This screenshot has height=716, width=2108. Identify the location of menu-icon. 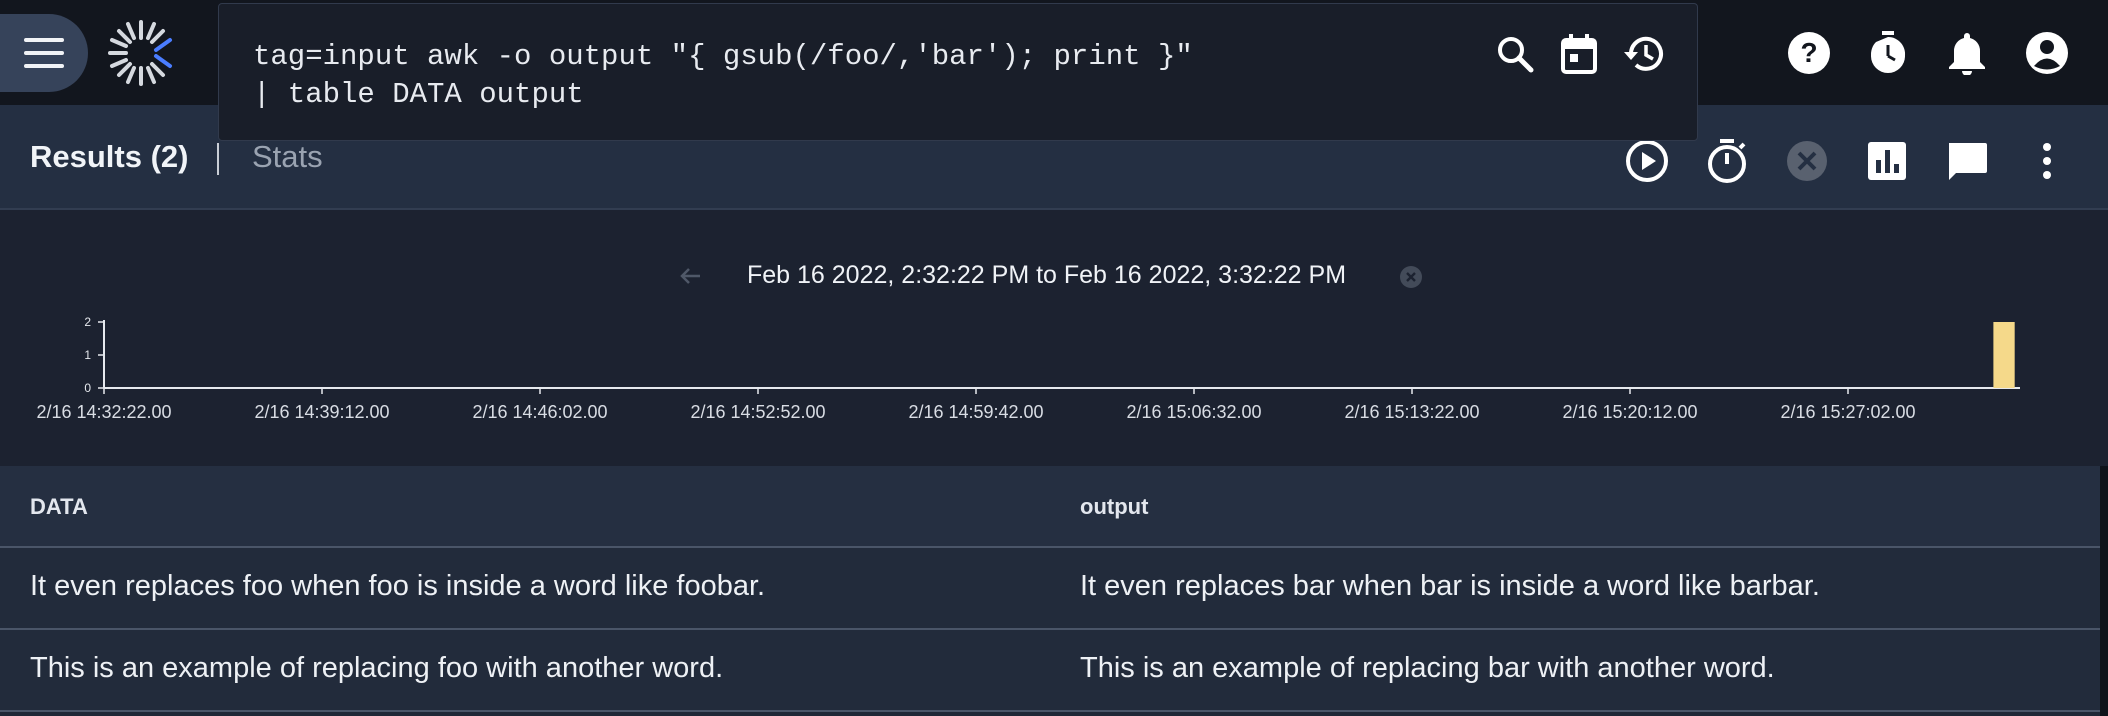
(44, 53).